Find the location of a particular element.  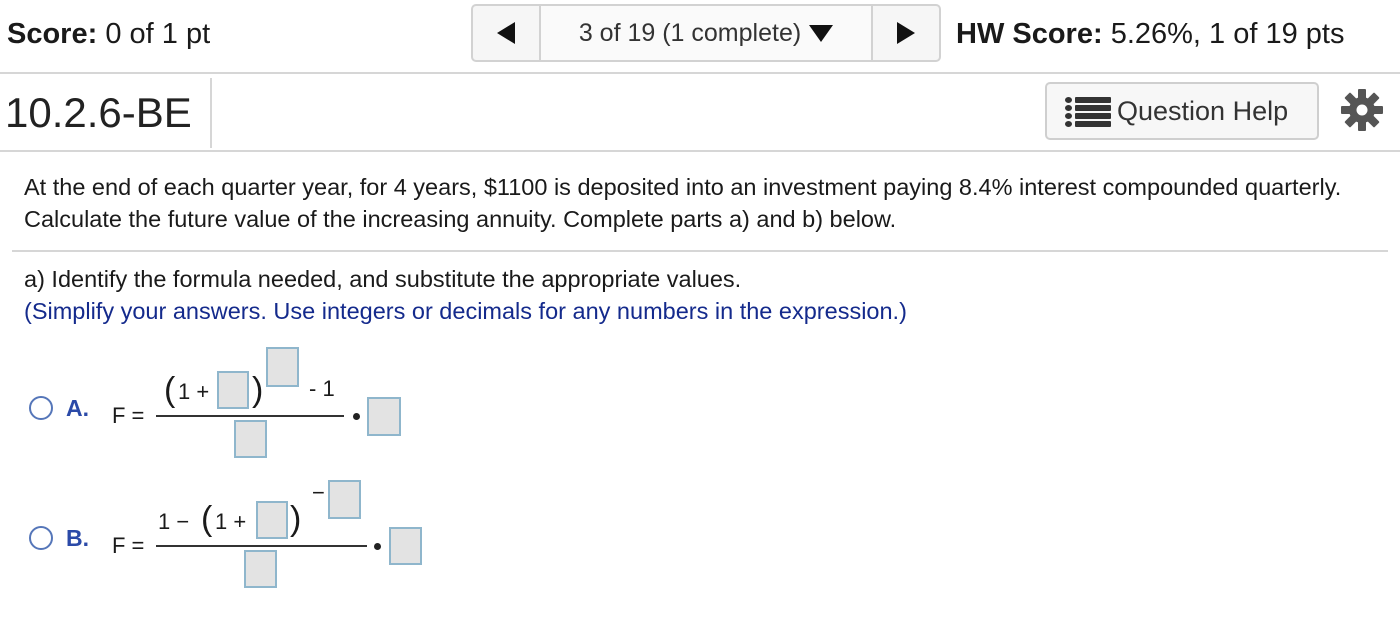

option-b-radio is located at coordinates (41, 538).